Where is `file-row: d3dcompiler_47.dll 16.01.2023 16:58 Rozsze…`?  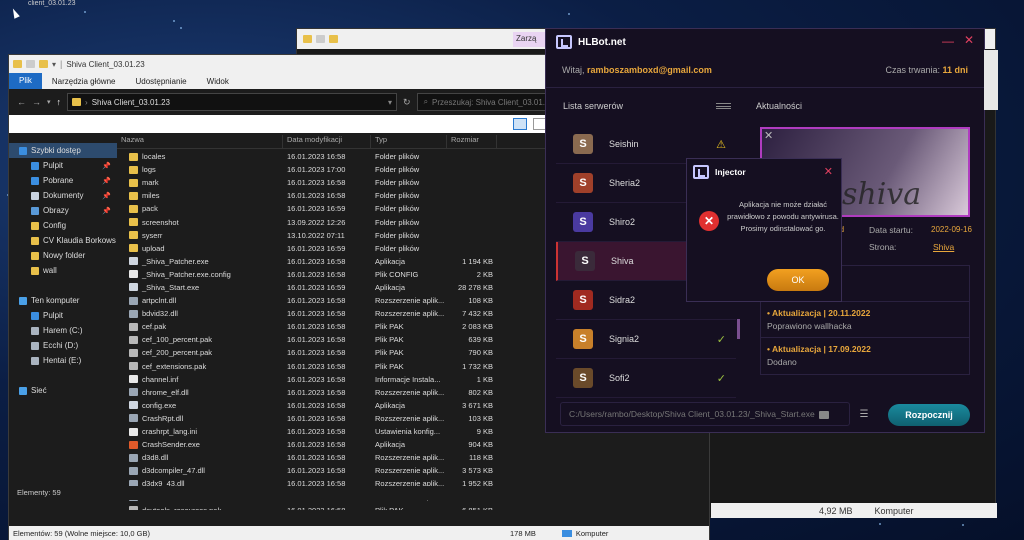 file-row: d3dcompiler_47.dll 16.01.2023 16:58 Rozsze… is located at coordinates (412, 470).